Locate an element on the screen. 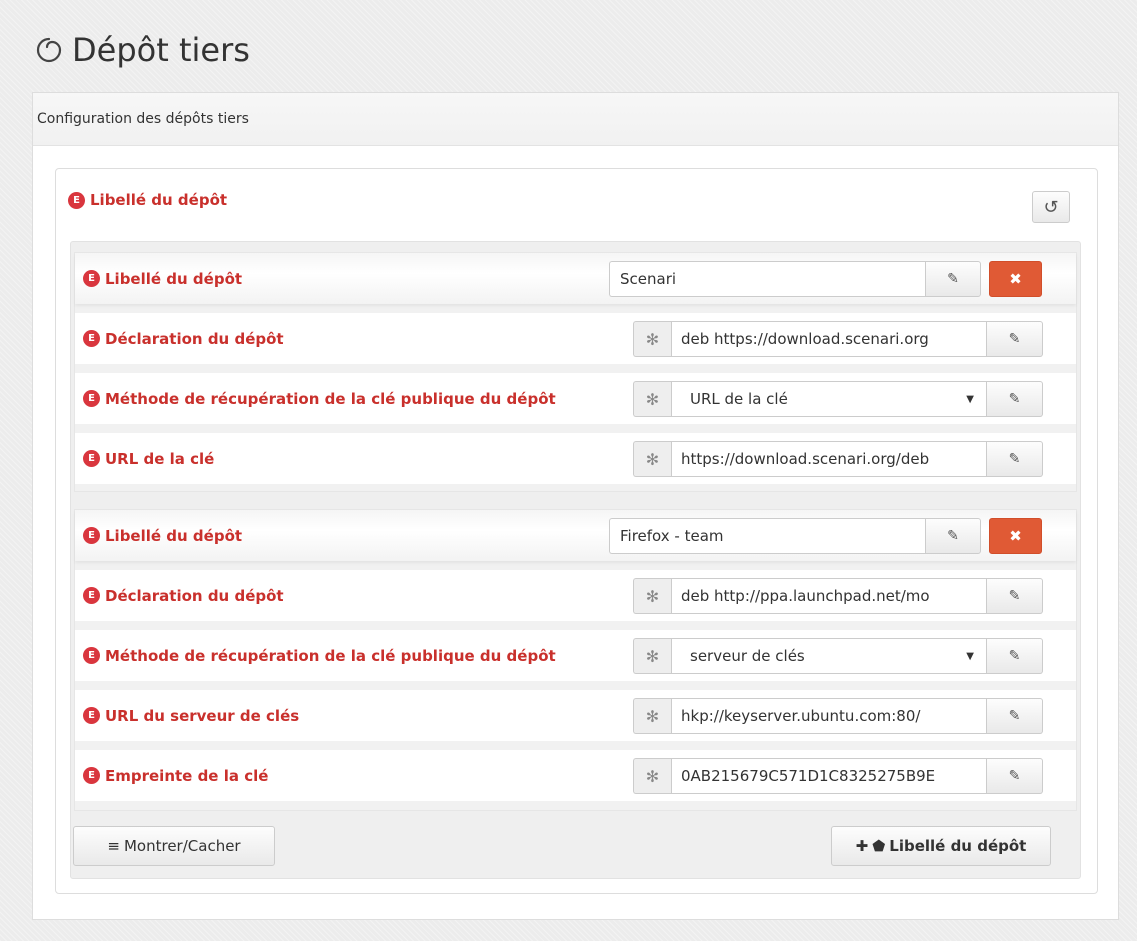  key-method-select: serveur de clés ▼ is located at coordinates (829, 656).